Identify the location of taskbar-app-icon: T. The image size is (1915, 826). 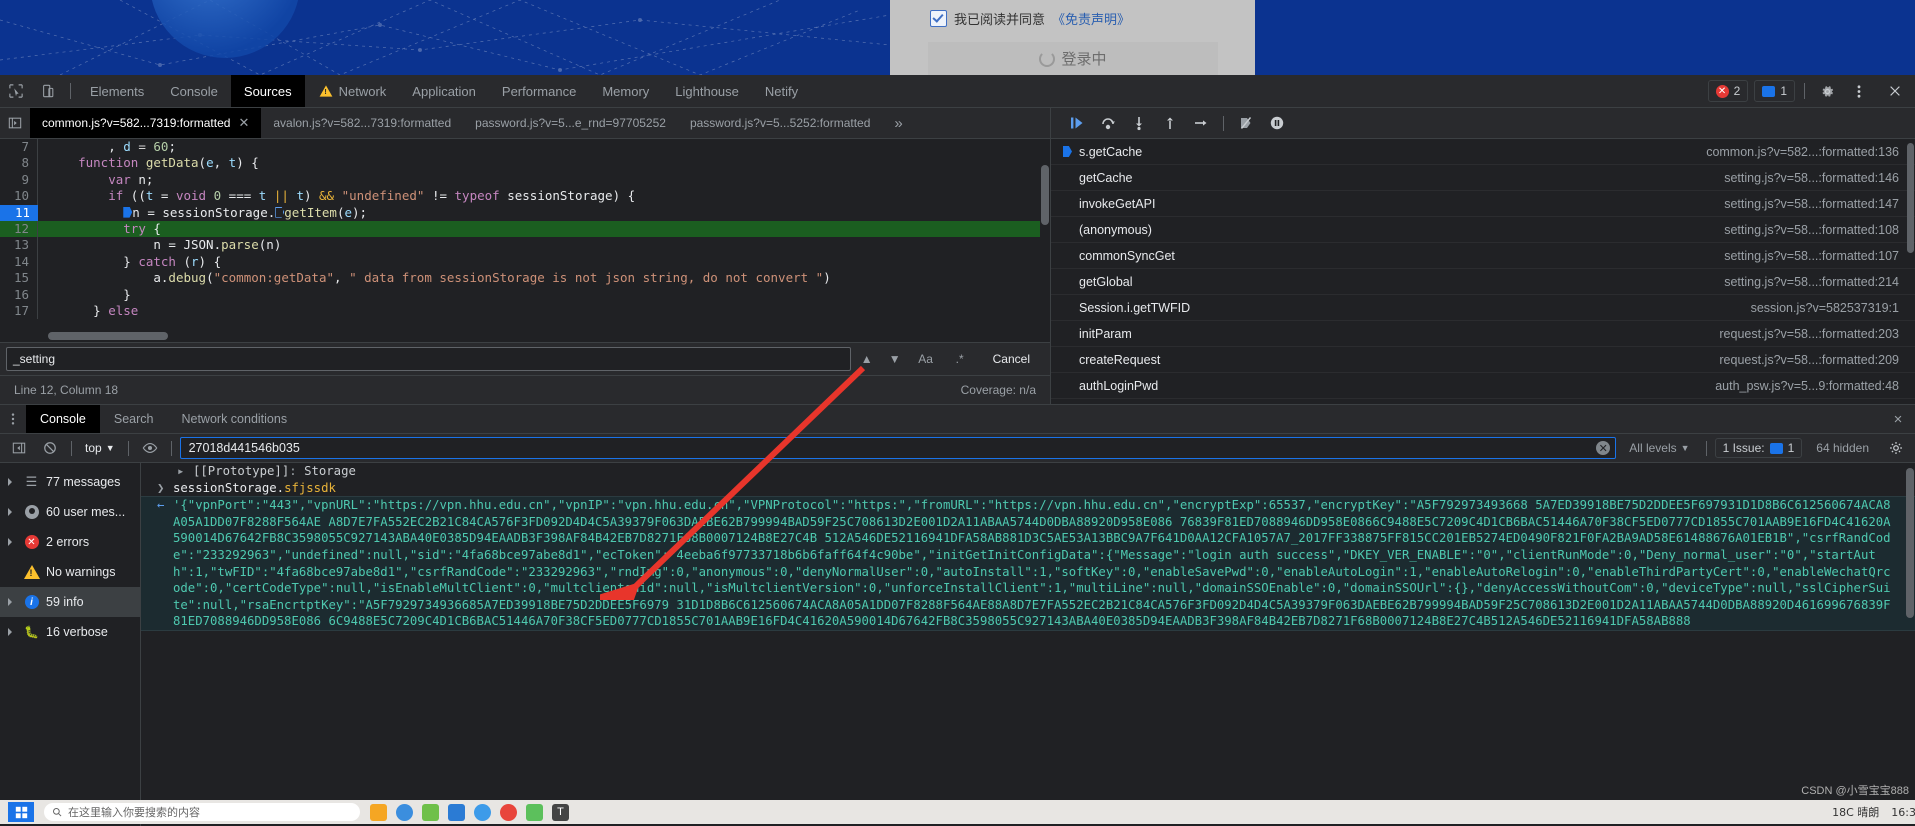
(560, 812).